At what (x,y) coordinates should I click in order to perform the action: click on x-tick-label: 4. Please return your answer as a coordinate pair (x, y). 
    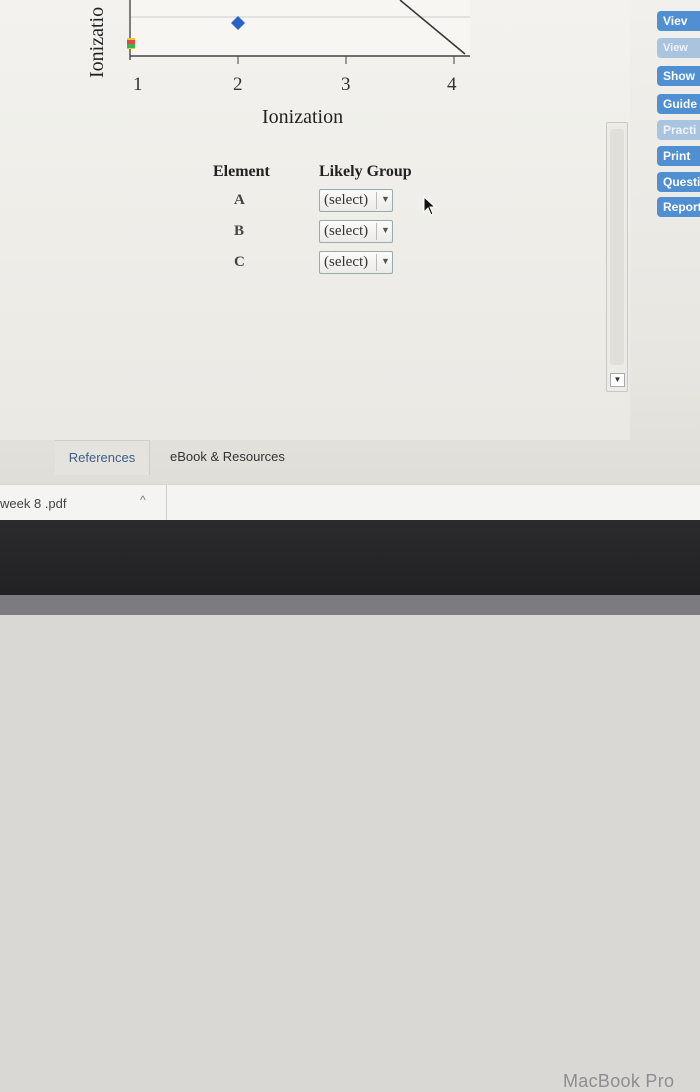
    Looking at the image, I should click on (452, 84).